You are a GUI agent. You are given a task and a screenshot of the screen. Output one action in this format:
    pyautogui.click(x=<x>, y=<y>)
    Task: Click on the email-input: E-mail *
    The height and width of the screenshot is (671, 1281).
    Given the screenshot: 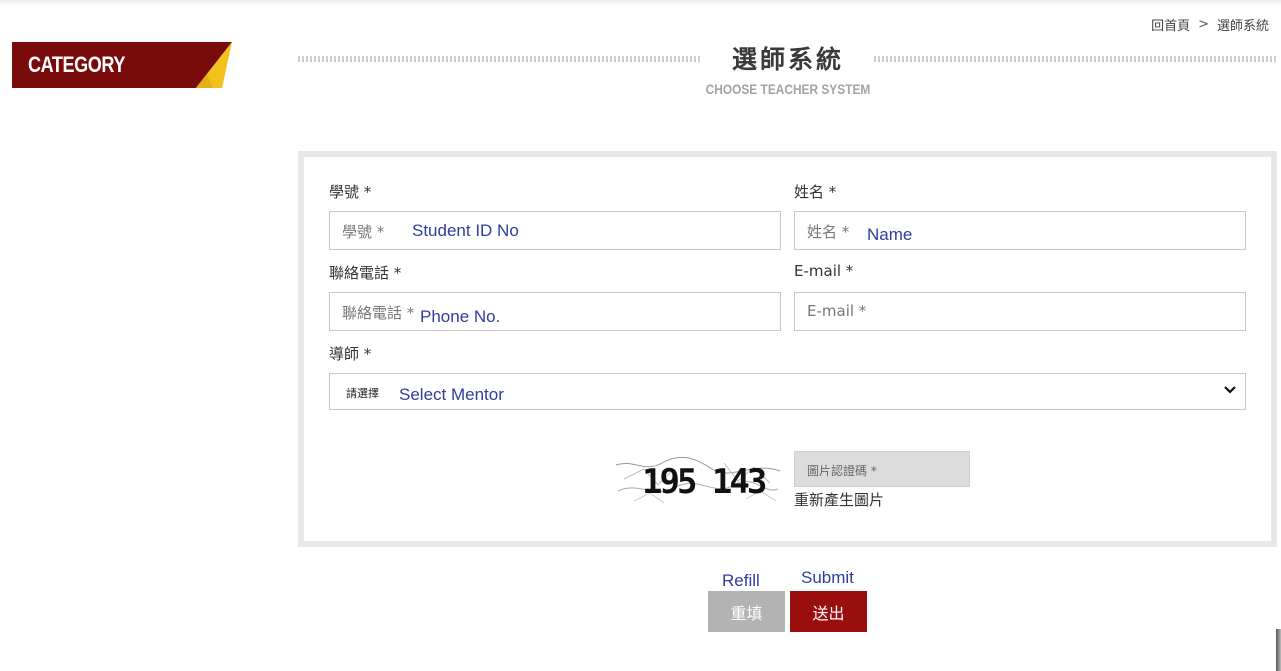 What is the action you would take?
    pyautogui.click(x=1020, y=311)
    